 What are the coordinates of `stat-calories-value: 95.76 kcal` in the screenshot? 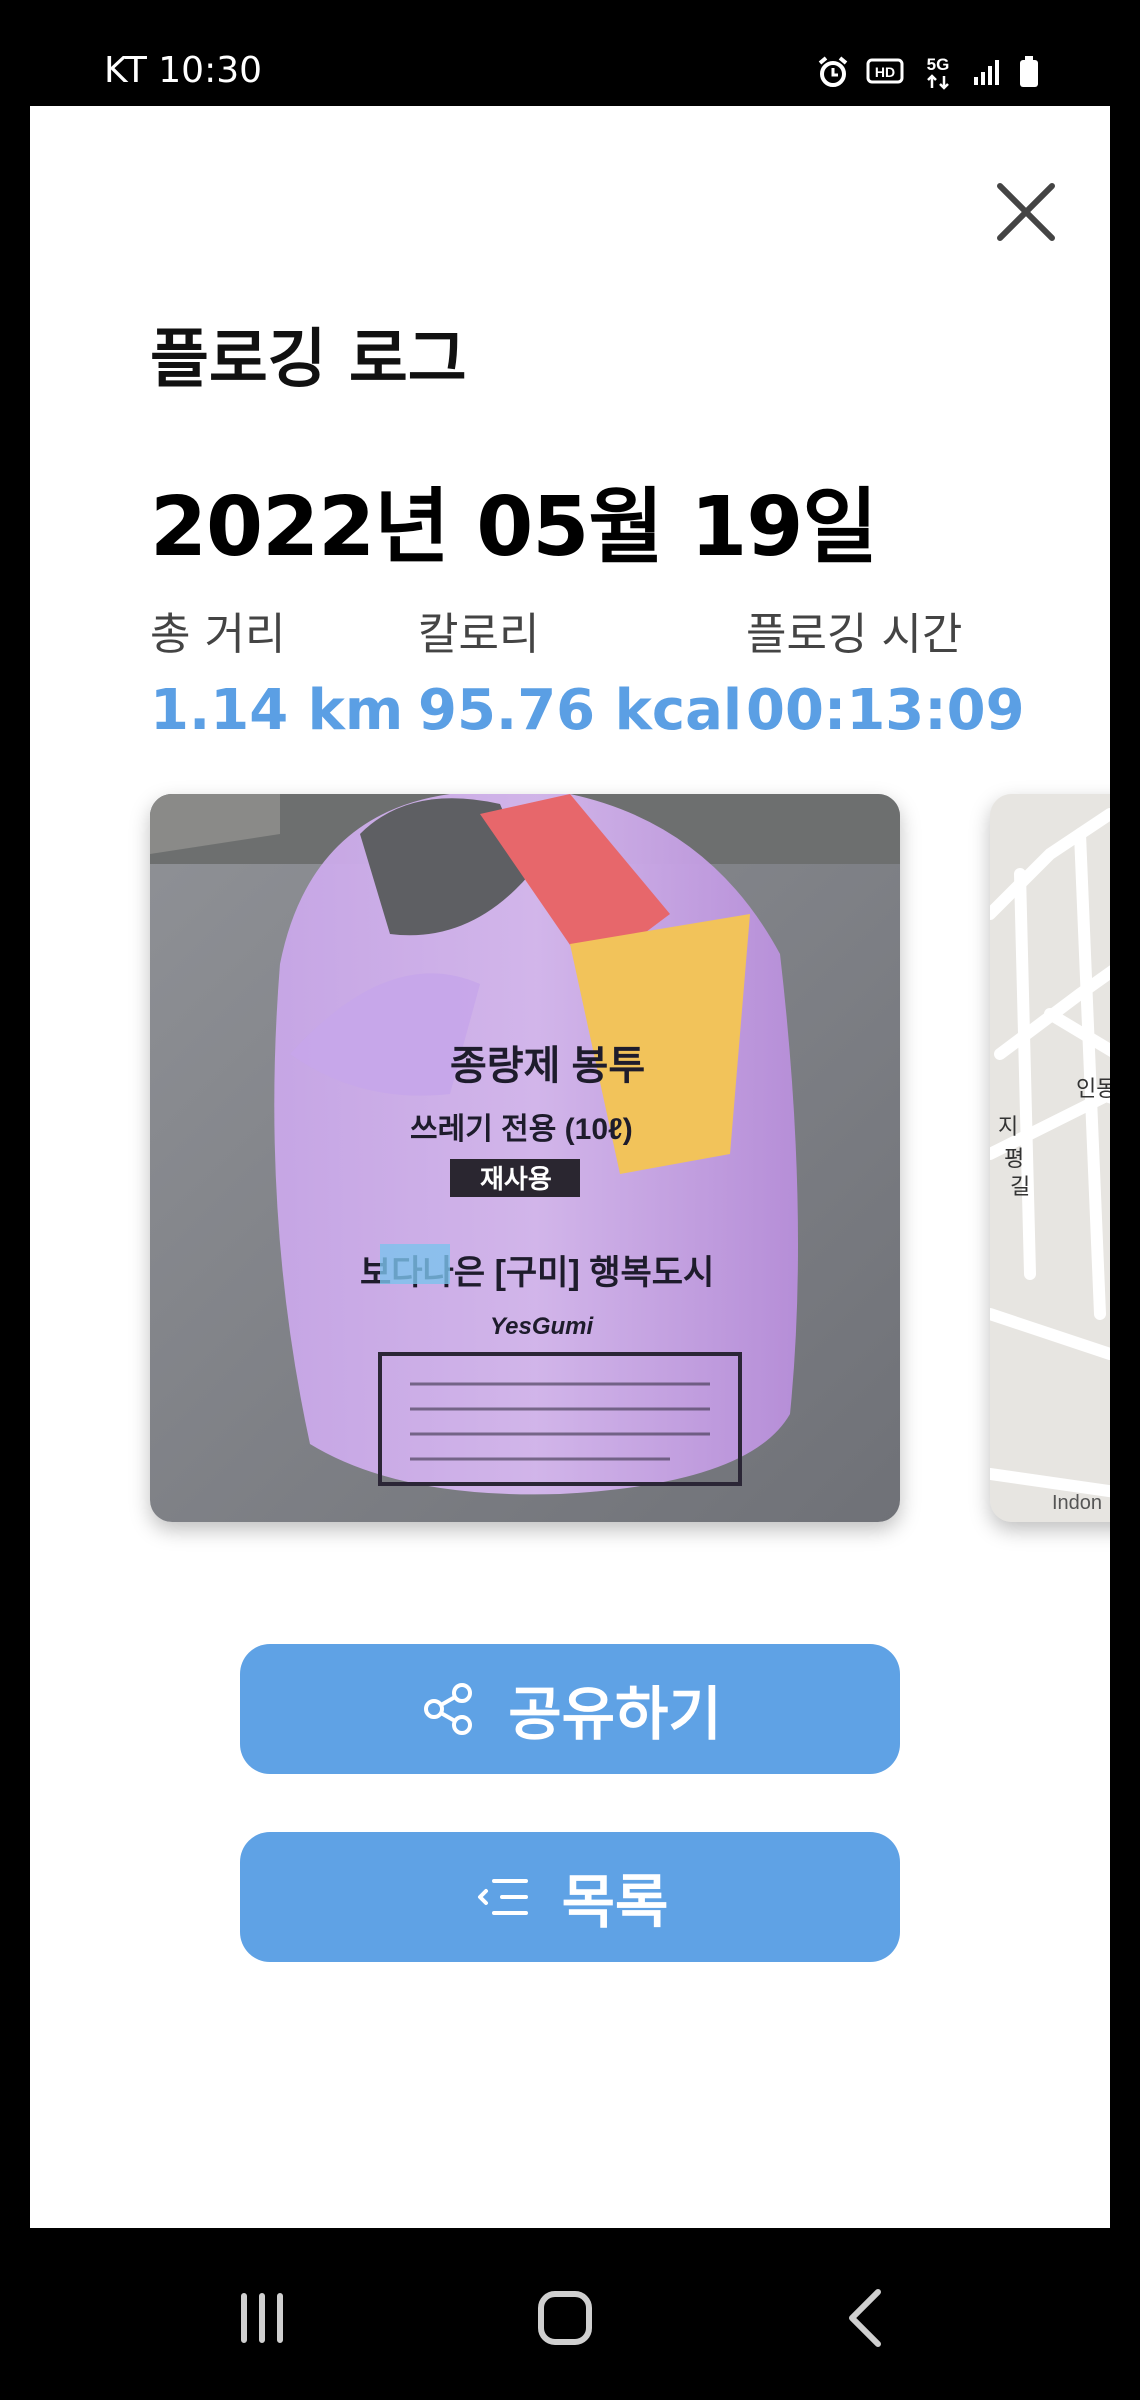 It's located at (580, 710).